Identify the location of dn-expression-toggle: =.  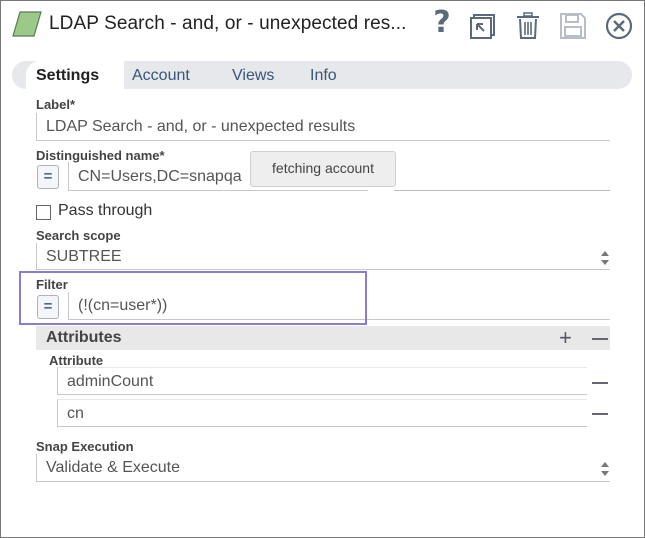
(48, 177).